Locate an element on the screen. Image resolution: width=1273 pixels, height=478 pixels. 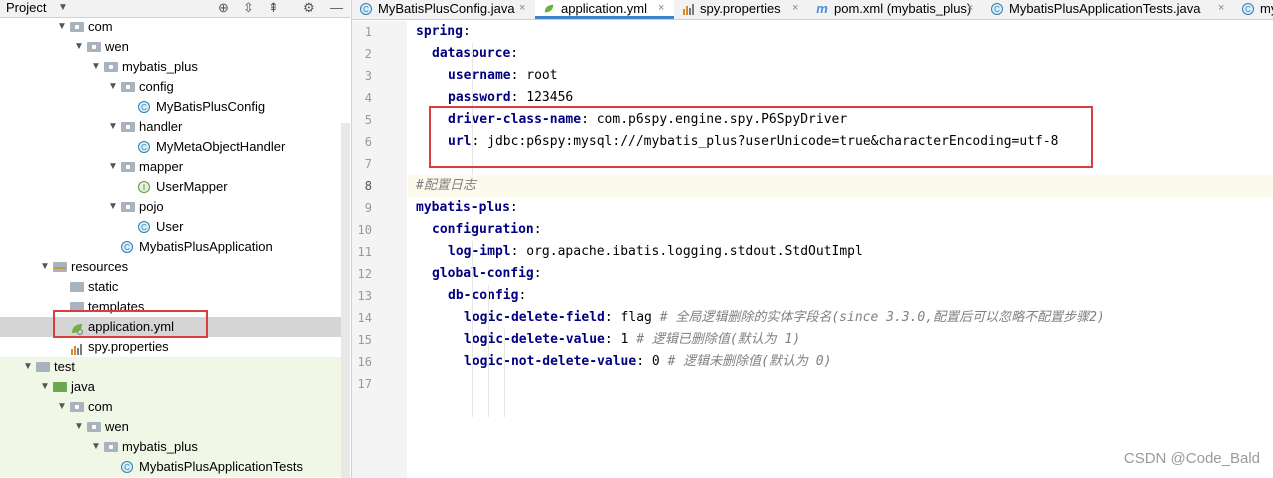
yaml-key: password is located at coordinates (479, 97).